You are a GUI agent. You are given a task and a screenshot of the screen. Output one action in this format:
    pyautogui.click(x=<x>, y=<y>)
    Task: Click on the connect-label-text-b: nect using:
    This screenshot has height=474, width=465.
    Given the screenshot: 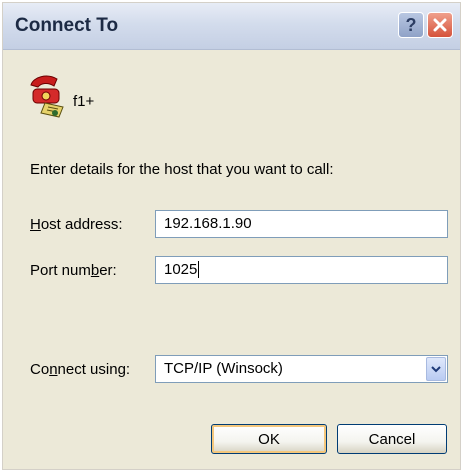 What is the action you would take?
    pyautogui.click(x=94, y=369)
    